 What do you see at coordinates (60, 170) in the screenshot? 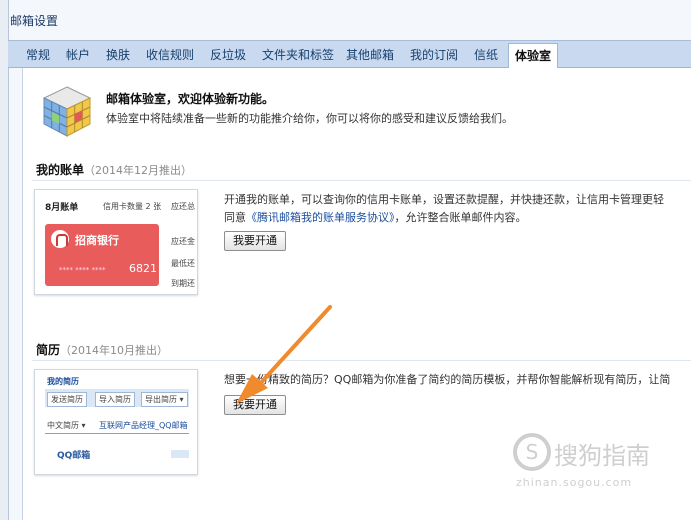
I see `section-bills-name: 我的账单` at bounding box center [60, 170].